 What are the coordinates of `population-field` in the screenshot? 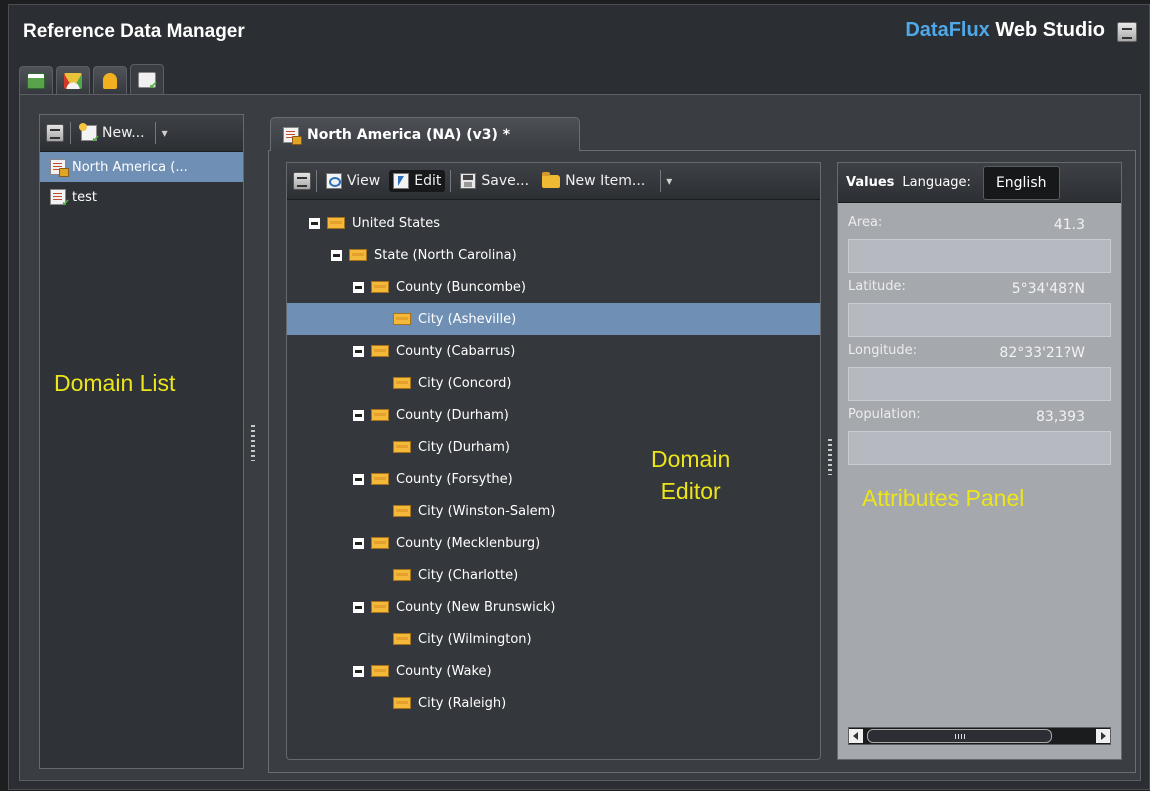 It's located at (979, 448).